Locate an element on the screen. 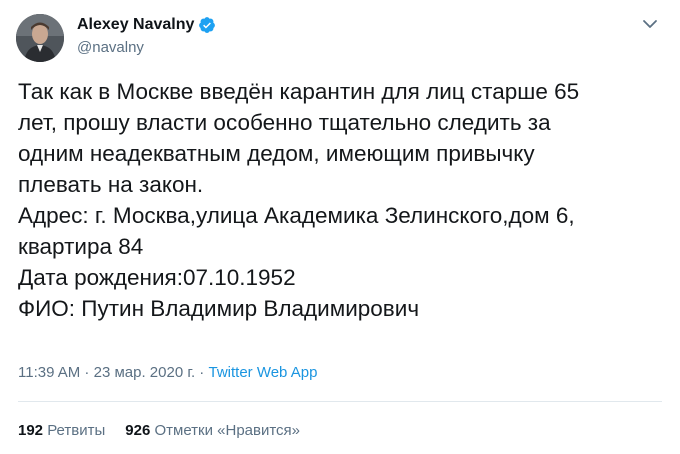 This screenshot has height=454, width=680. tweet-date: 23 мар. 2020 г. is located at coordinates (145, 372).